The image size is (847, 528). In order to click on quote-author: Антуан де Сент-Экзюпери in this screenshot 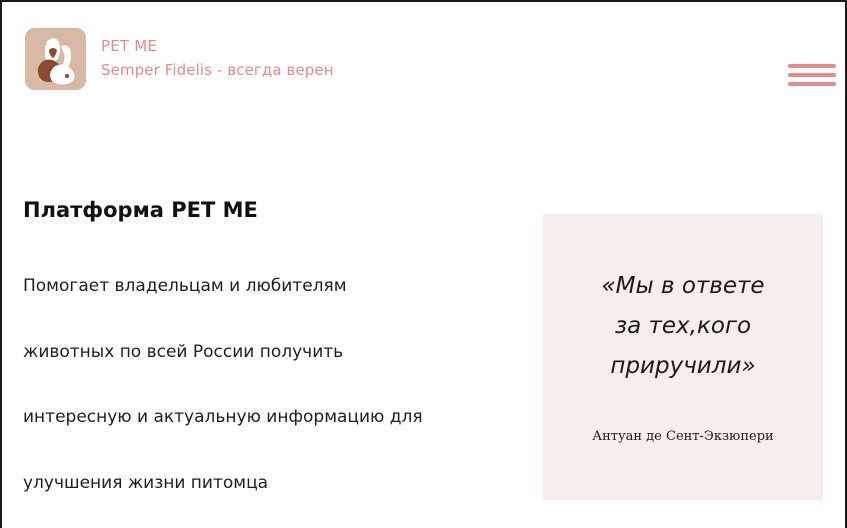, I will do `click(683, 436)`.